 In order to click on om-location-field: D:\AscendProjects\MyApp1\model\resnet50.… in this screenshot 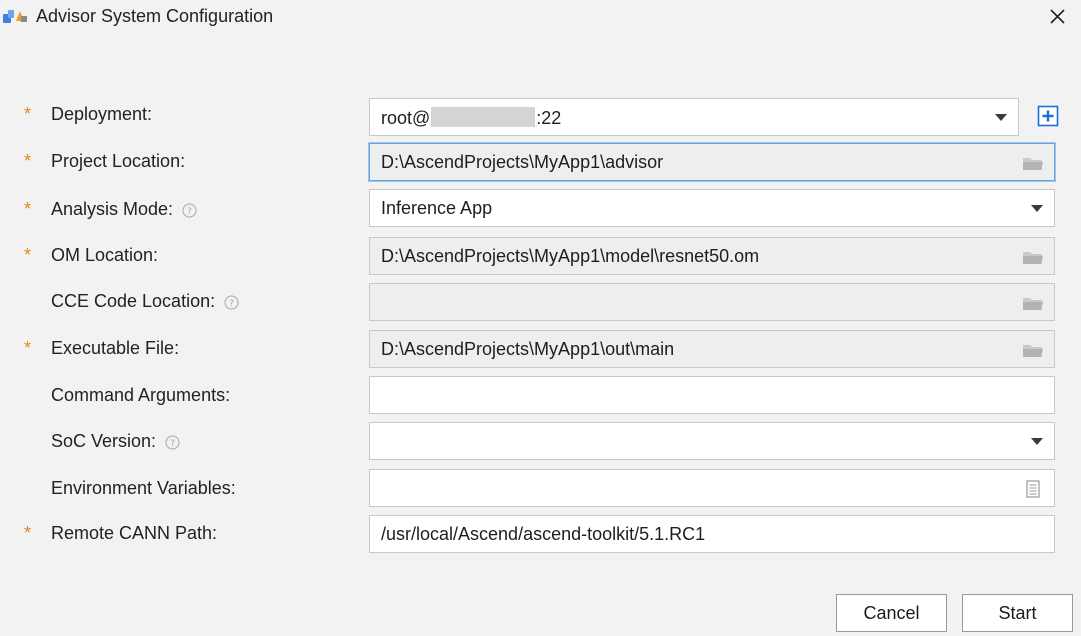, I will do `click(712, 256)`.